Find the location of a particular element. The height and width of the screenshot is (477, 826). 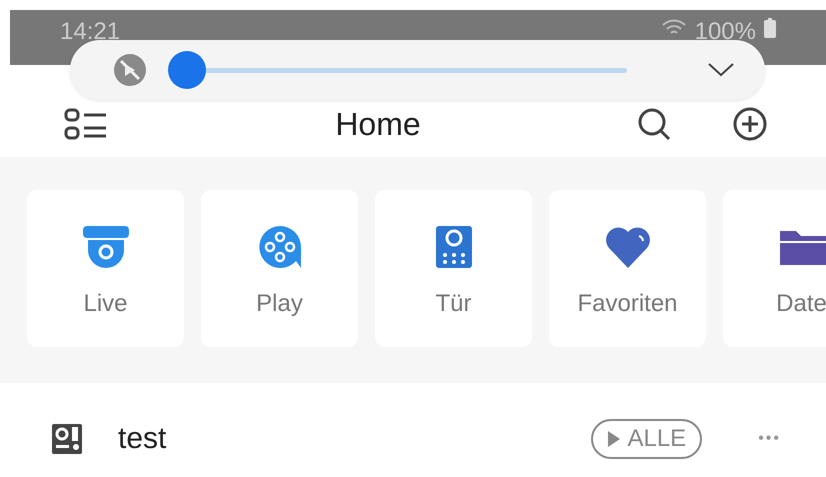

shortcut-label: Play is located at coordinates (279, 304).